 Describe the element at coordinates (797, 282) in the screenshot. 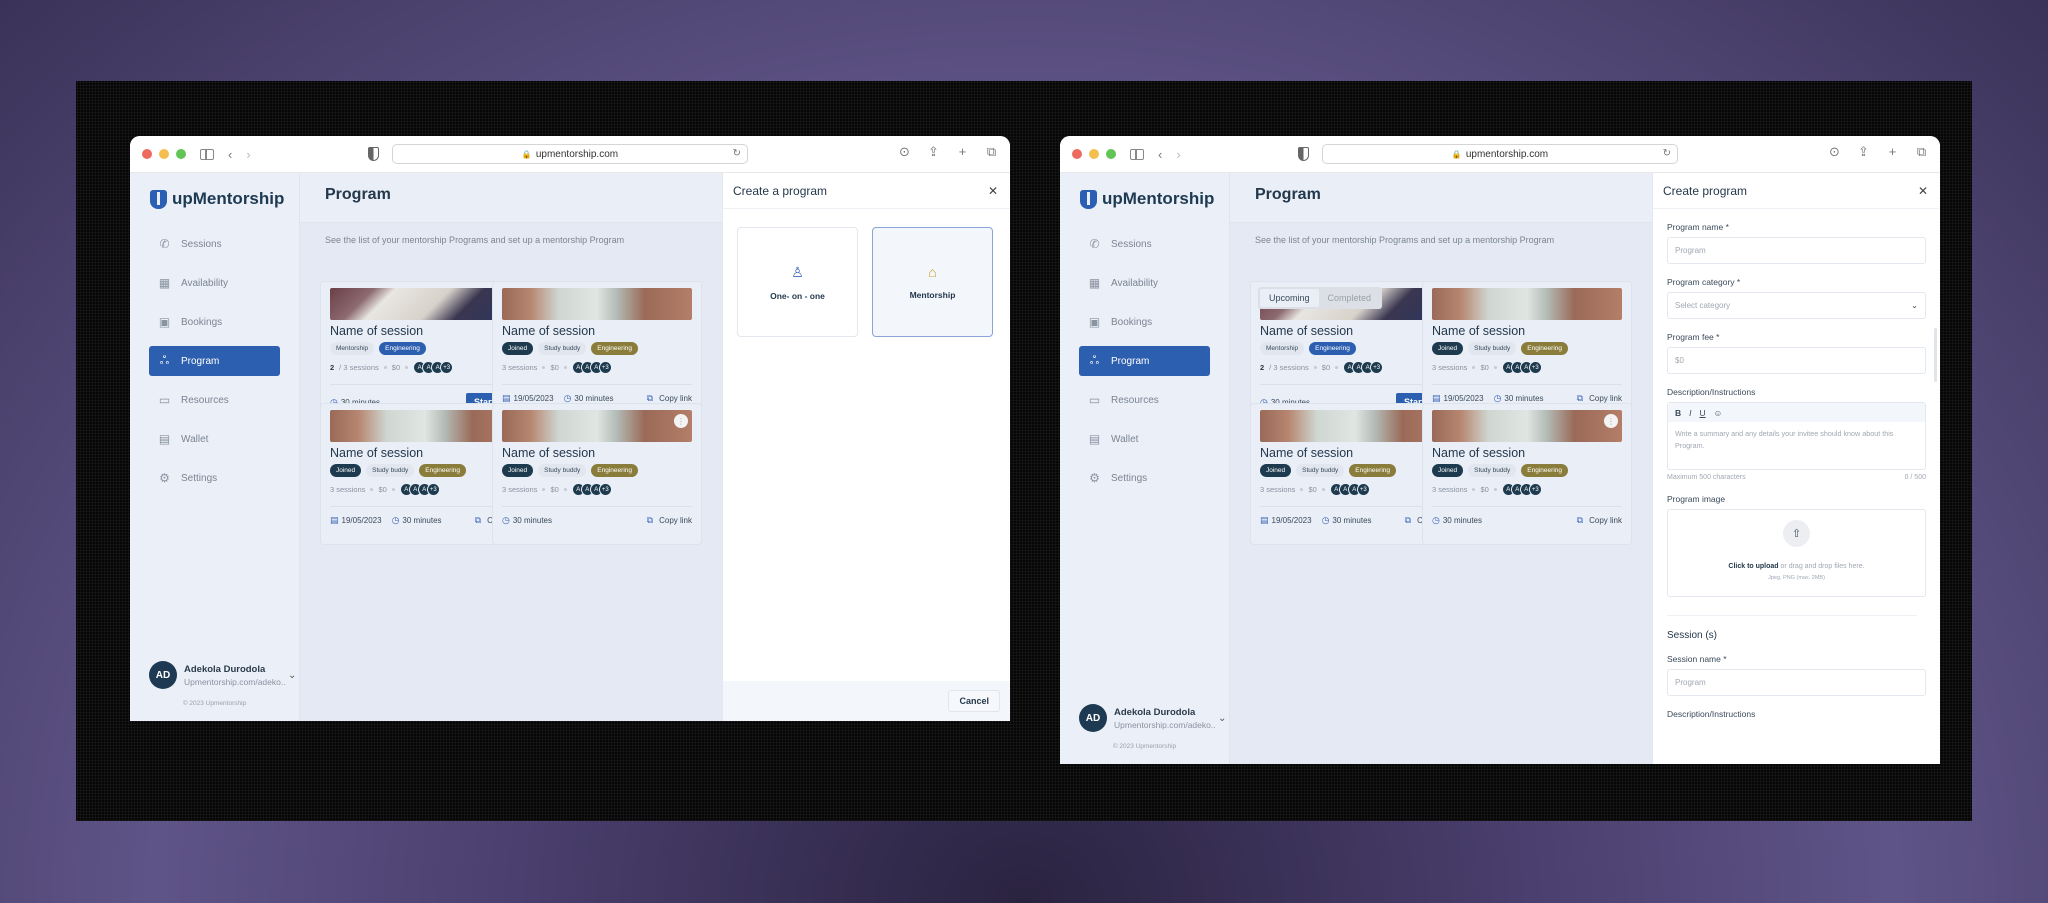

I see `program-type-one-on-one: ♙ One- on - one` at that location.